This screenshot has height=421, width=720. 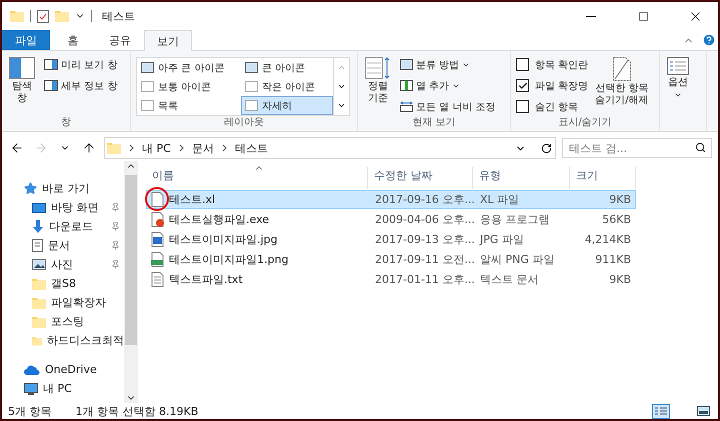 What do you see at coordinates (38, 226) in the screenshot?
I see `download-icon` at bounding box center [38, 226].